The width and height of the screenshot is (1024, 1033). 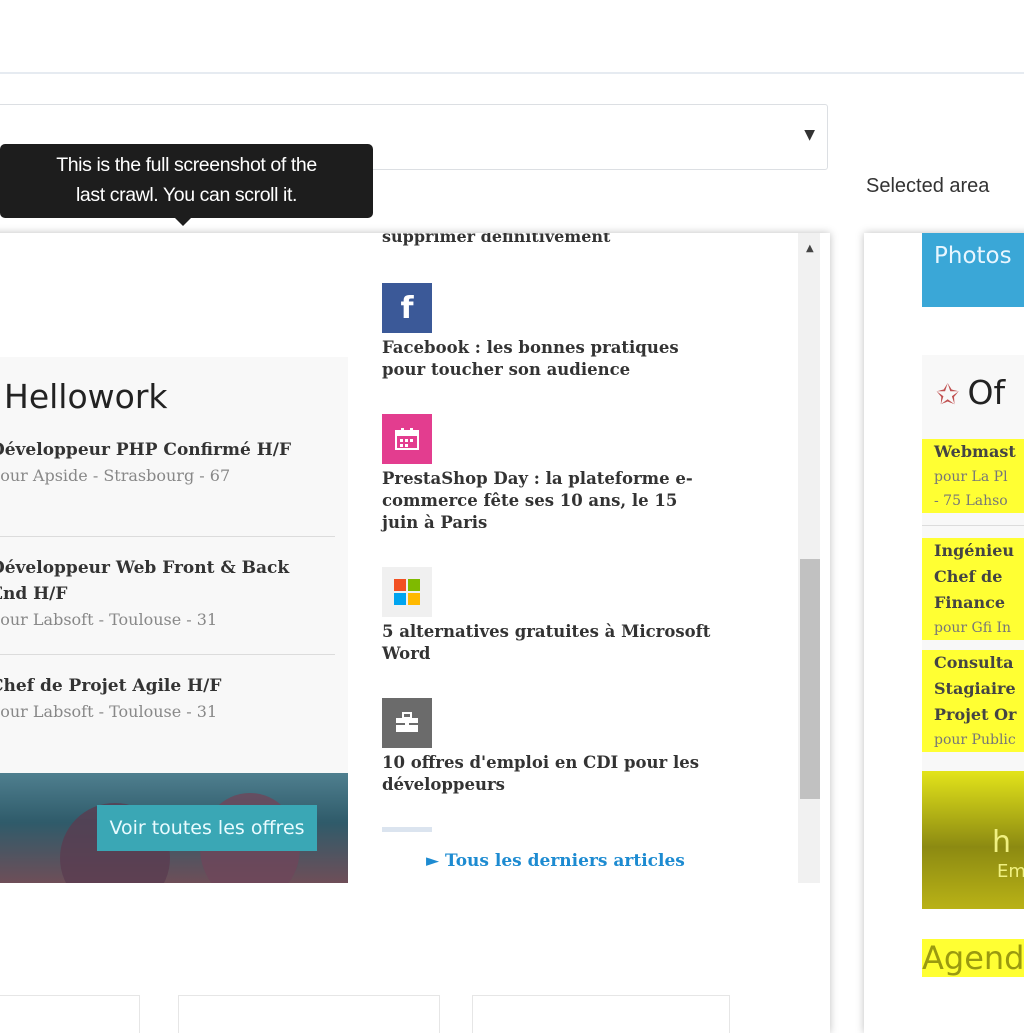 What do you see at coordinates (167, 450) in the screenshot?
I see `job-title: Développeur PHP Confirmé H/F` at bounding box center [167, 450].